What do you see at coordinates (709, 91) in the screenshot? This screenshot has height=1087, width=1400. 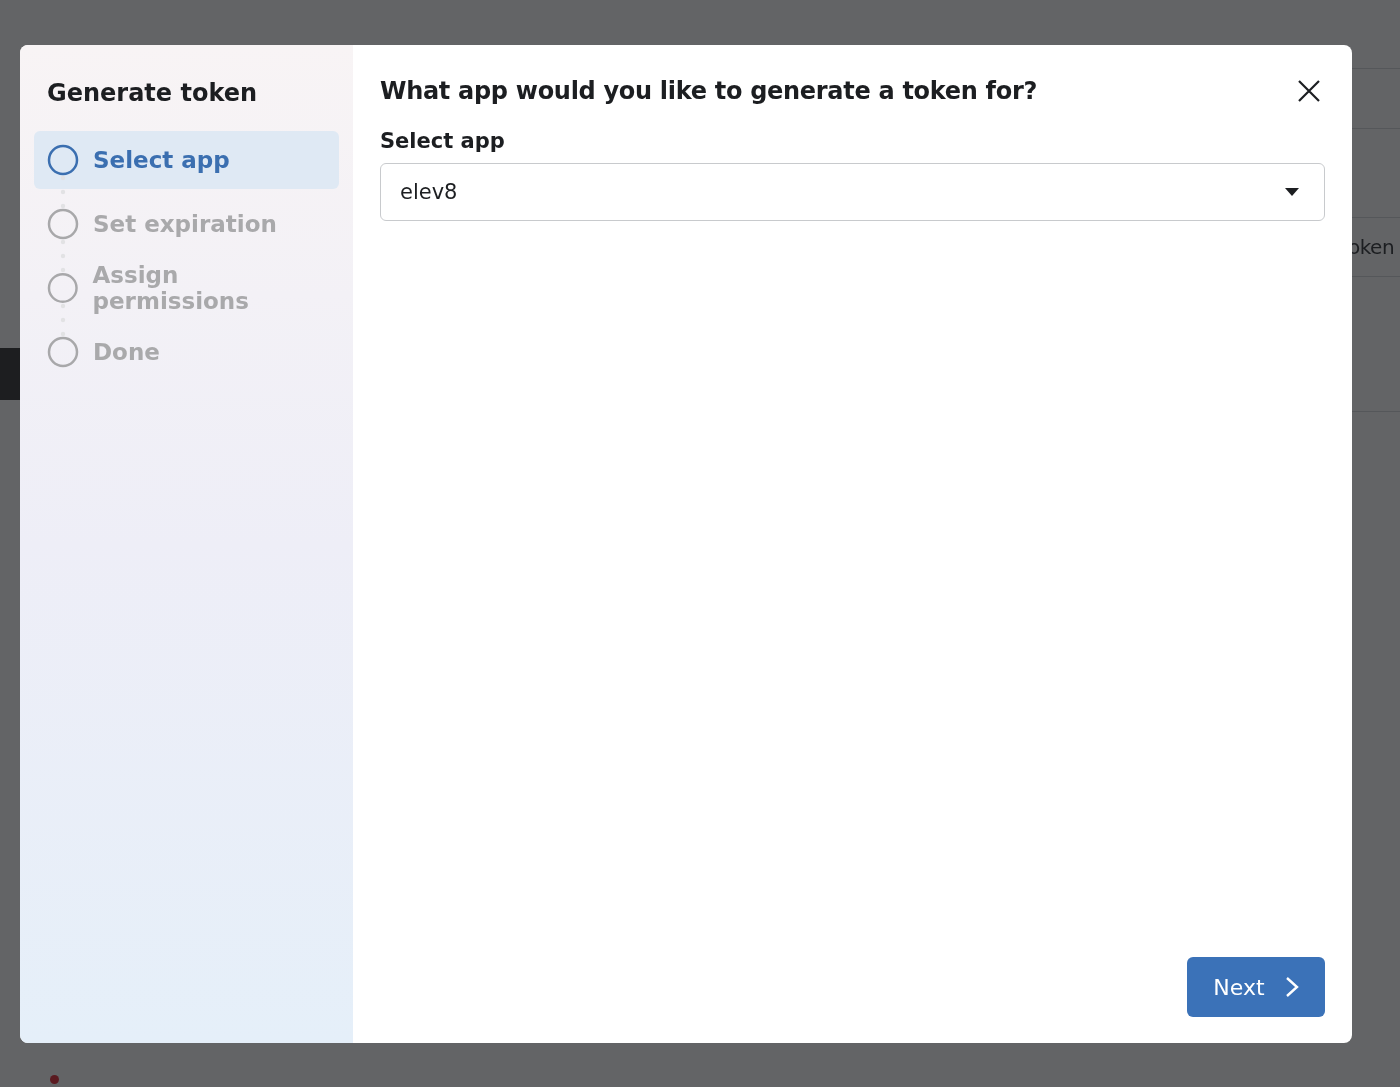 I see `dialog-heading: What app would you like to generate a token for?` at bounding box center [709, 91].